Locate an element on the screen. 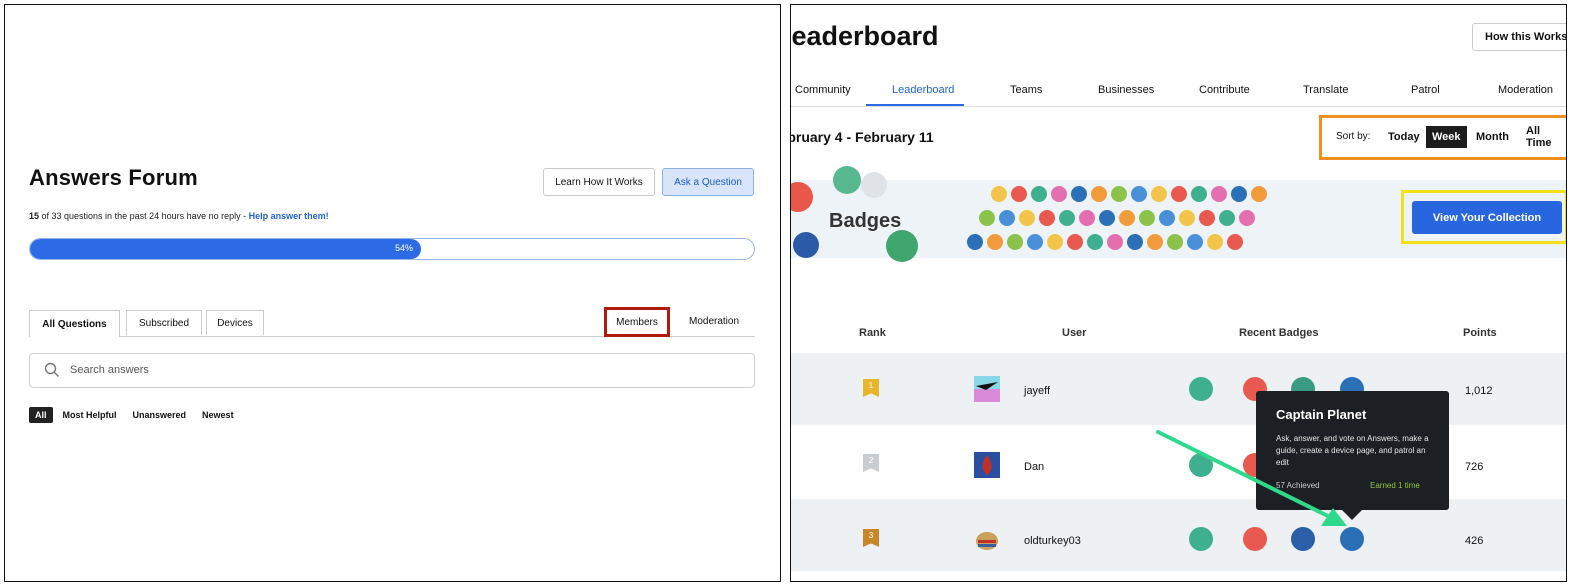  filter-chips: All Most Helpful Unanswered Newest is located at coordinates (136, 415).